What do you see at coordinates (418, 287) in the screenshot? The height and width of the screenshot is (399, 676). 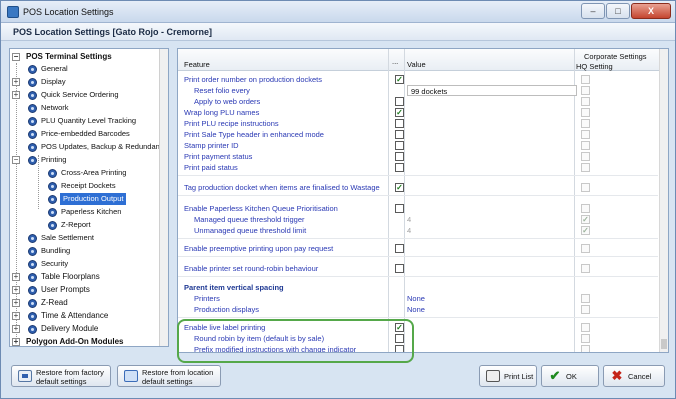 I see `grid-row: Parent item vertical spacing` at bounding box center [418, 287].